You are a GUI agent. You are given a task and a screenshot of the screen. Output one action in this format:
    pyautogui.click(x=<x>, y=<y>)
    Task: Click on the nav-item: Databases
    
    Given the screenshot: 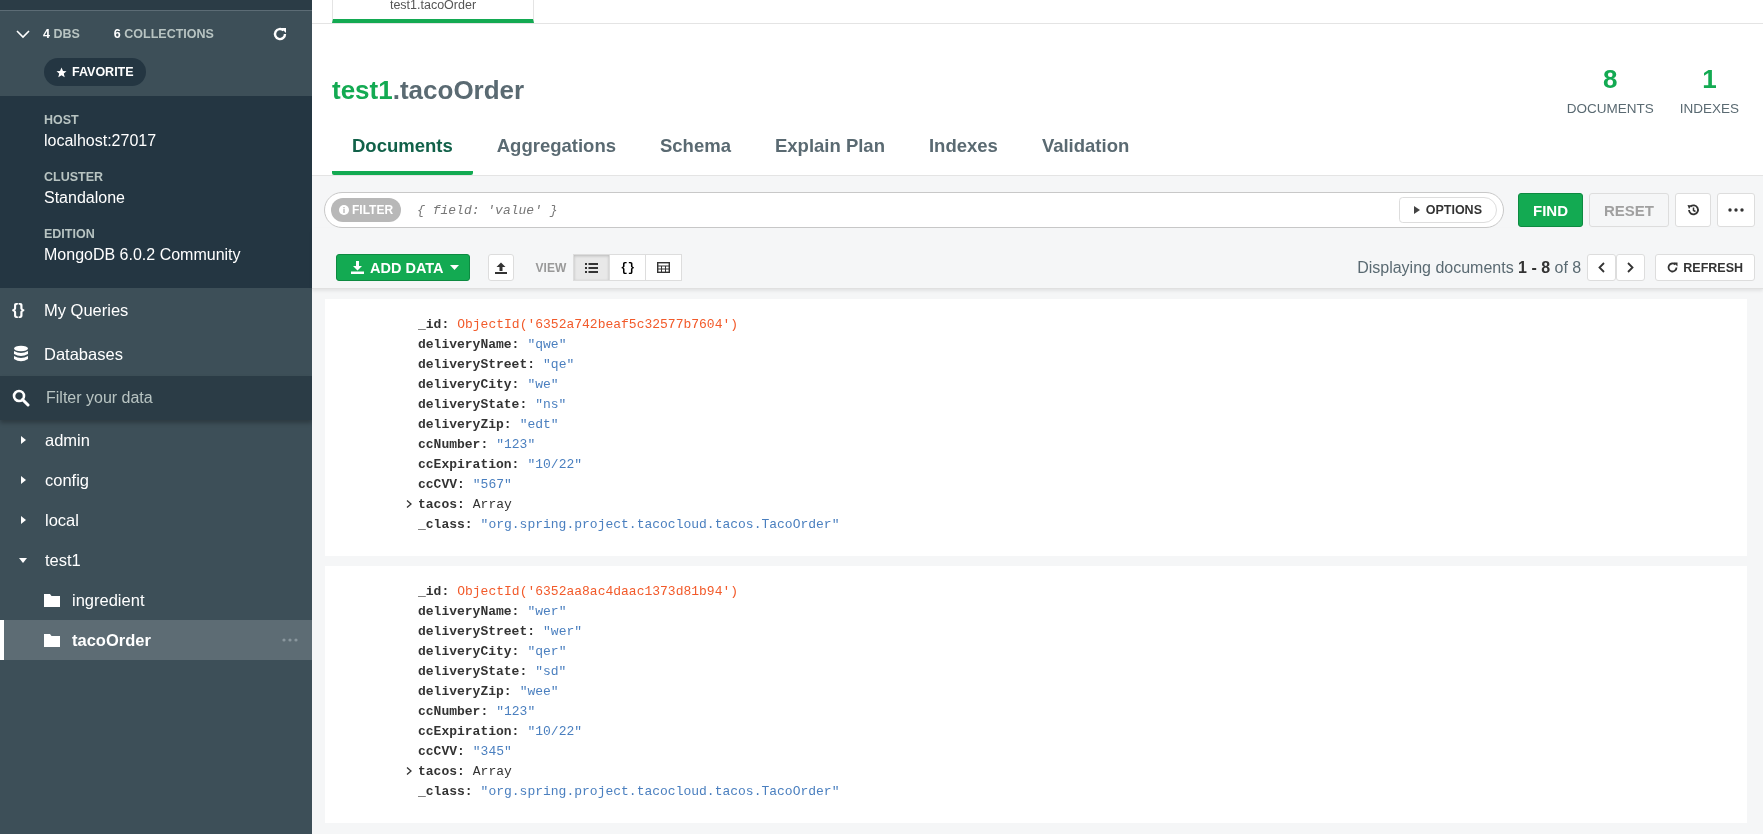 What is the action you would take?
    pyautogui.click(x=156, y=354)
    